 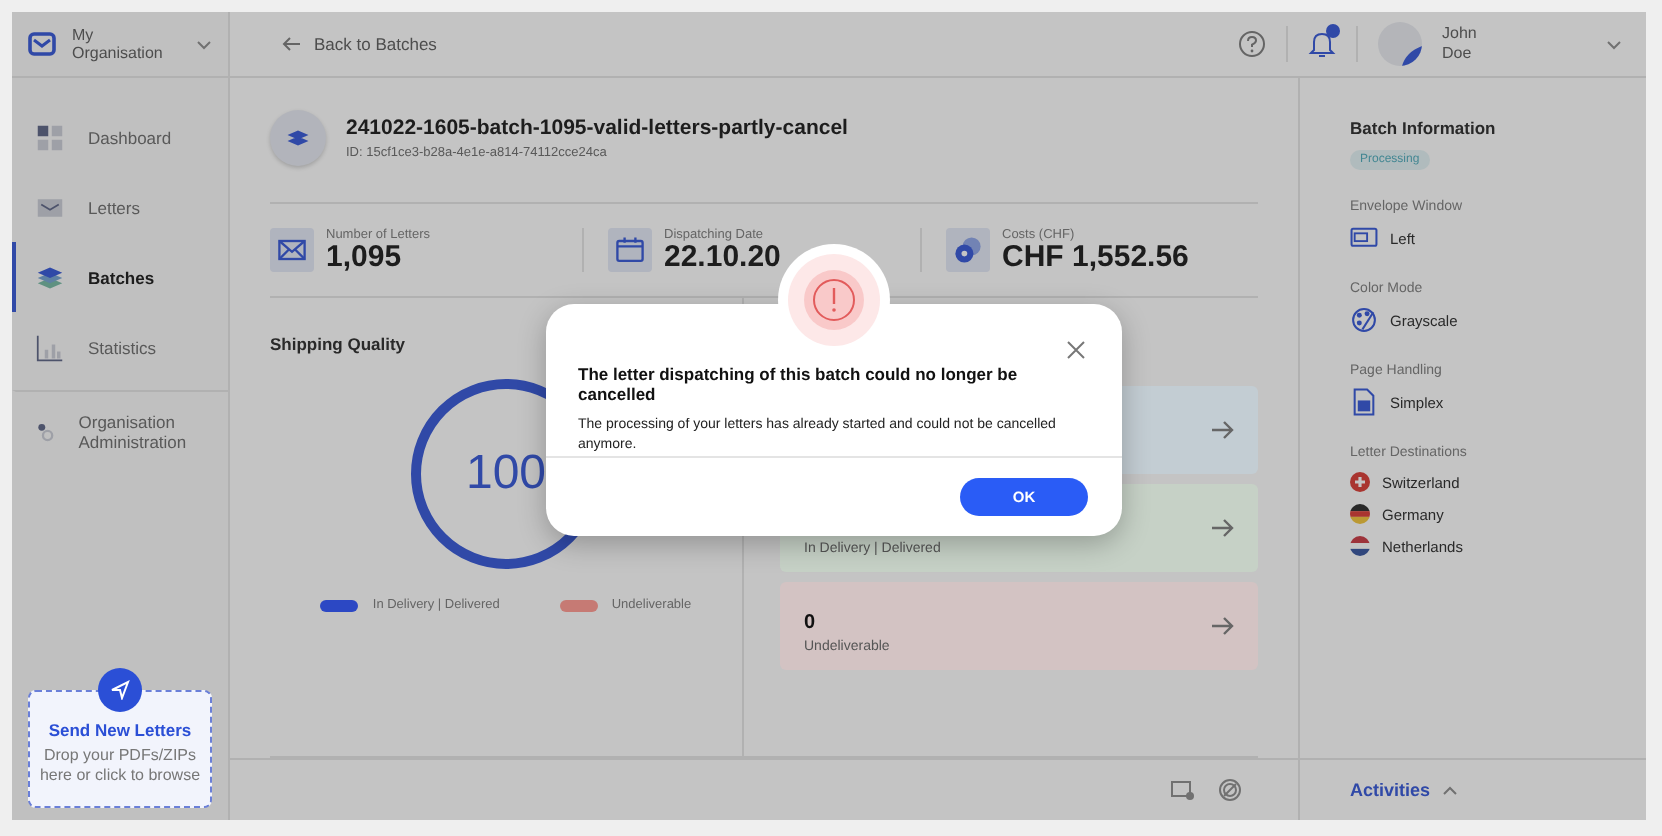 What do you see at coordinates (1095, 257) in the screenshot?
I see `stat-value: CHF 1,552.56` at bounding box center [1095, 257].